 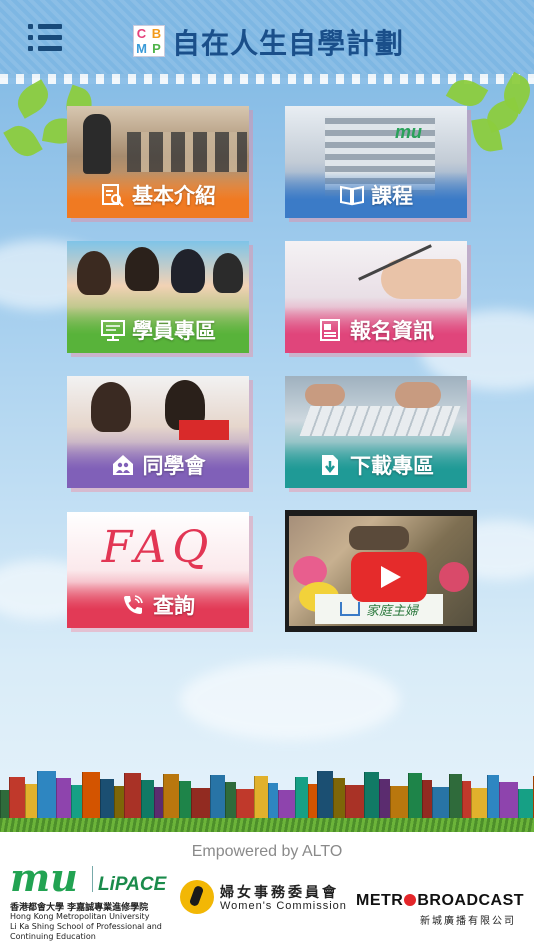 I want to click on lipace-mark: LiPACE, so click(x=132, y=884).